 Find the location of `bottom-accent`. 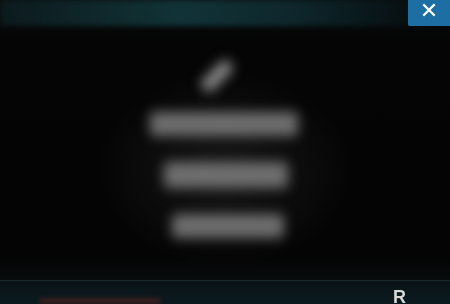

bottom-accent is located at coordinates (100, 301).